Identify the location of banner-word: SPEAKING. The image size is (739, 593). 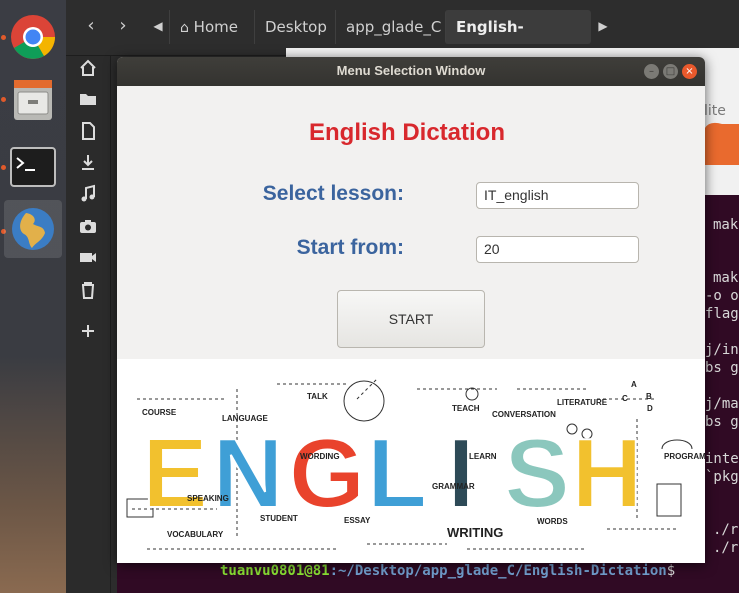
(208, 498).